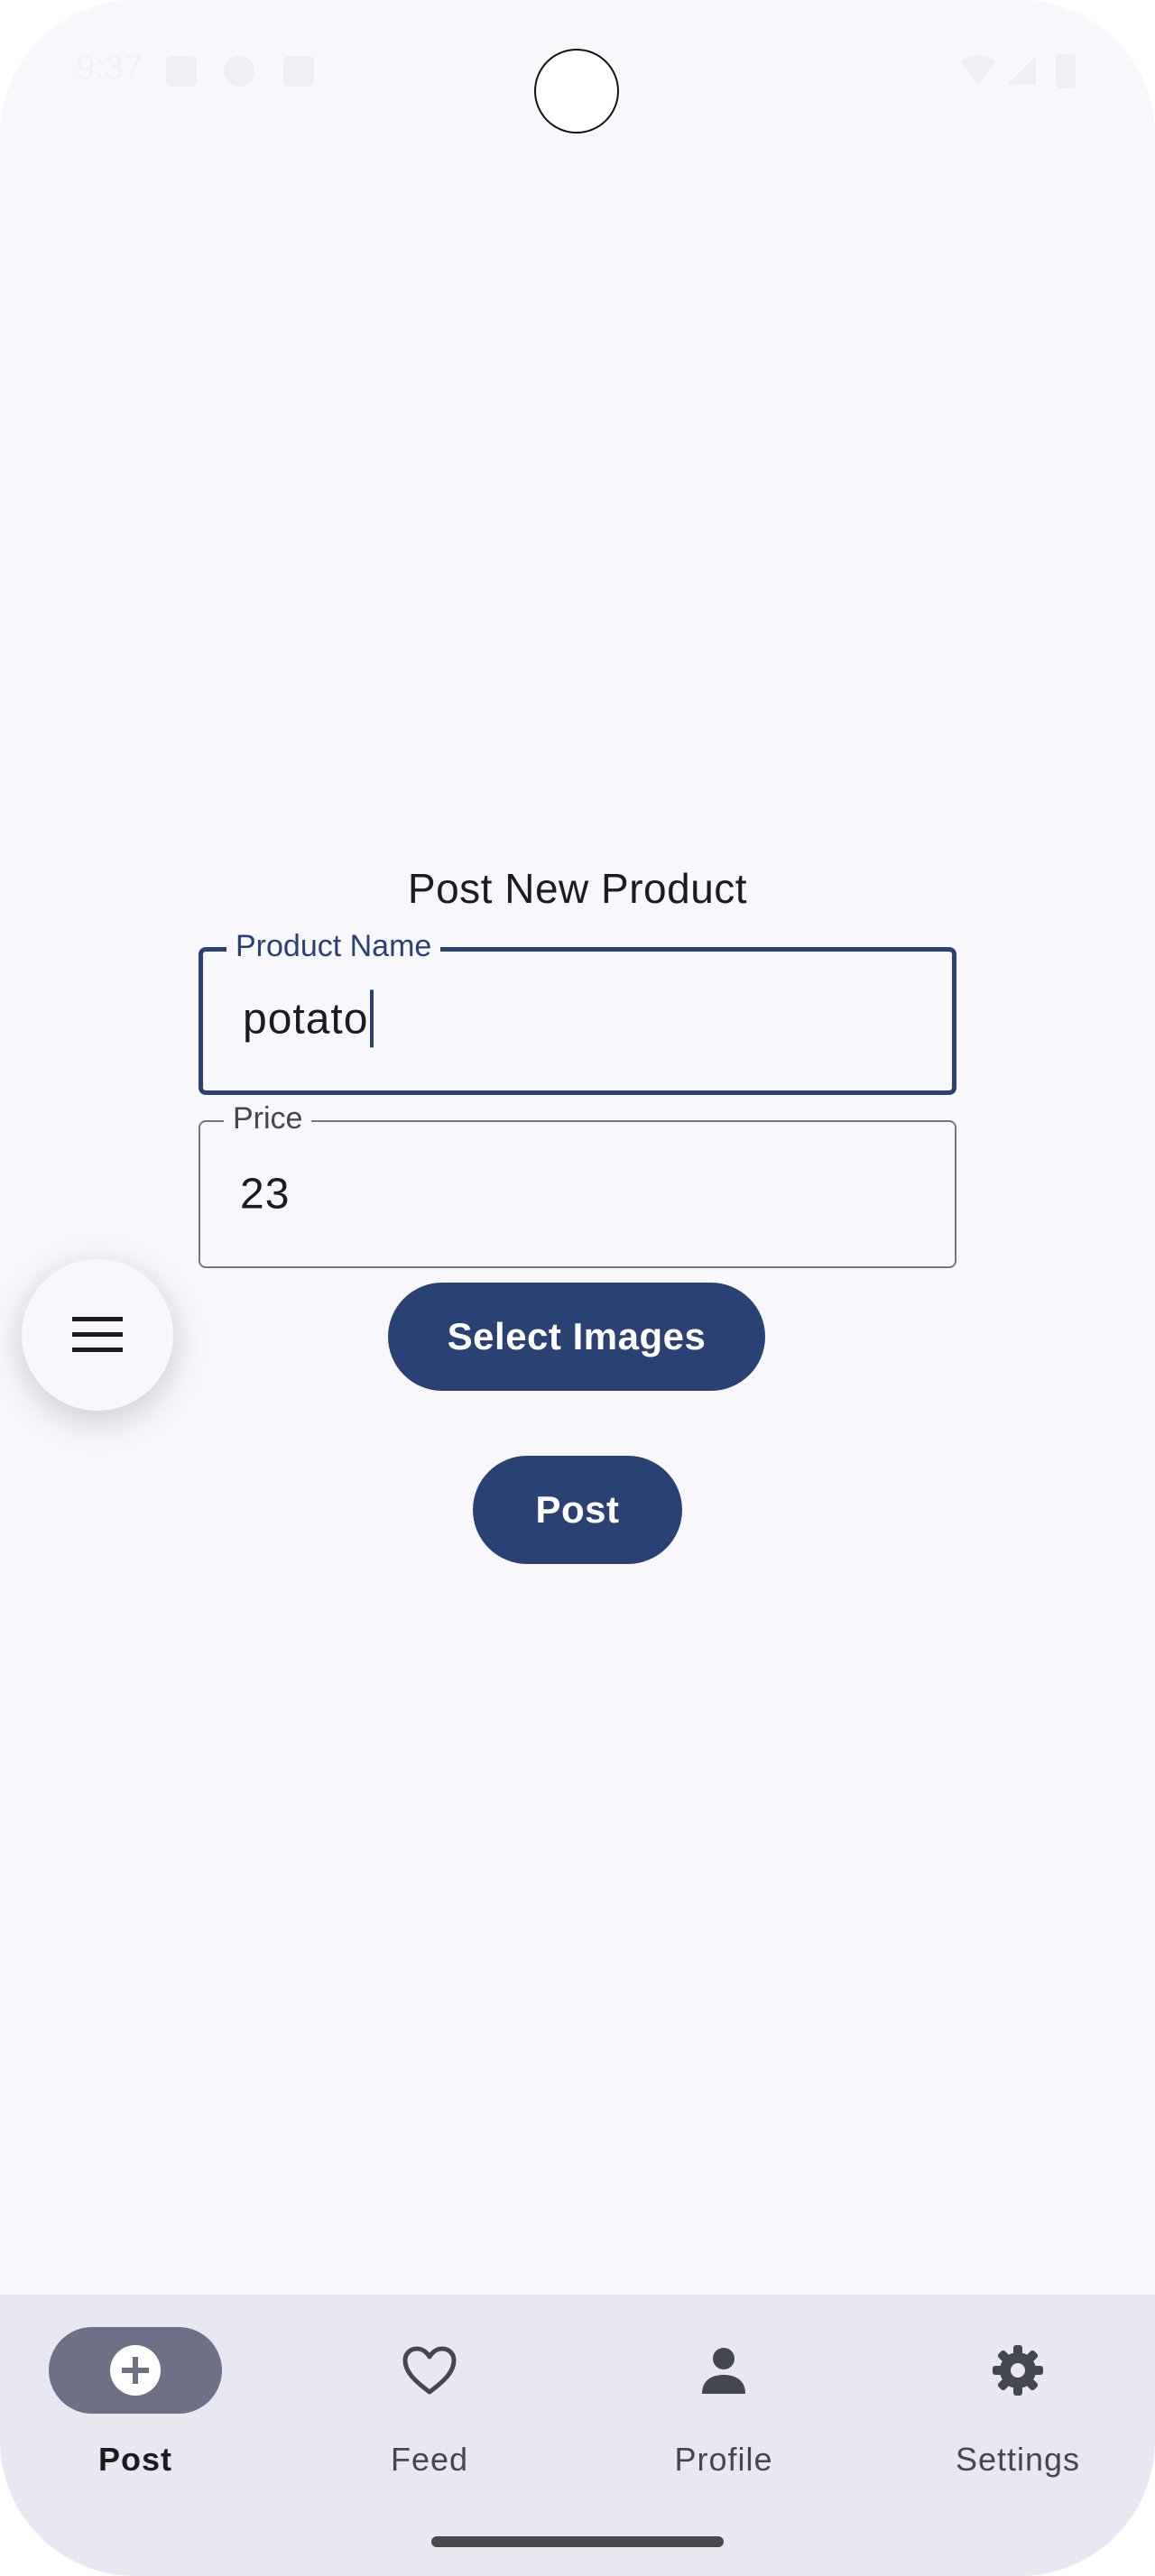  Describe the element at coordinates (268, 1118) in the screenshot. I see `price-label: Price` at that location.